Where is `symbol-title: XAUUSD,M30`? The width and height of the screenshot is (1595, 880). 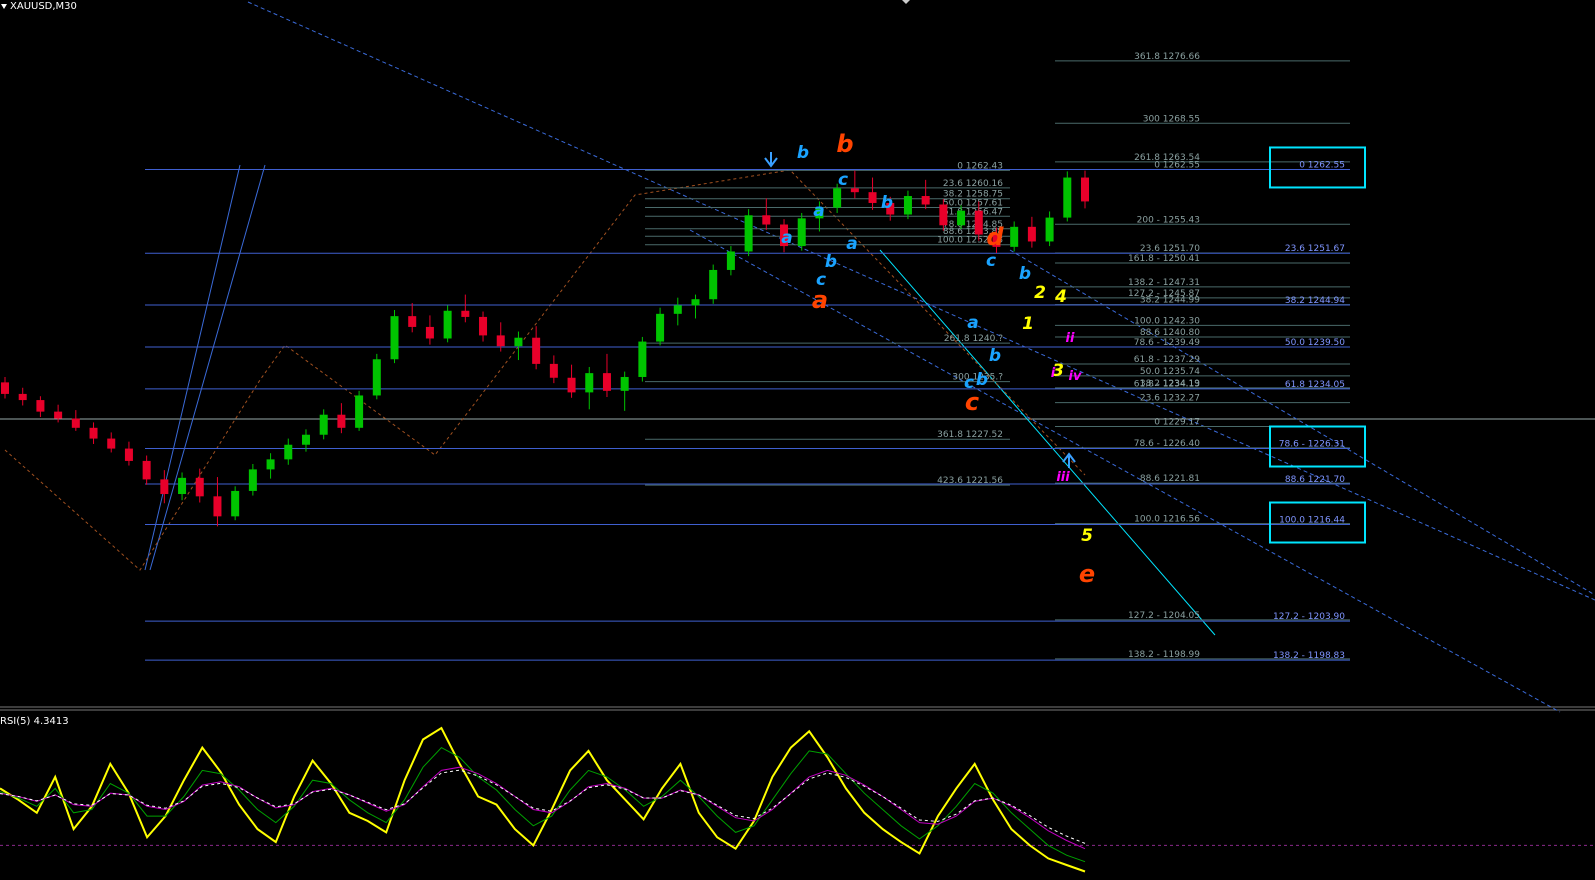
symbol-title: XAUUSD,M30 is located at coordinates (43, 6).